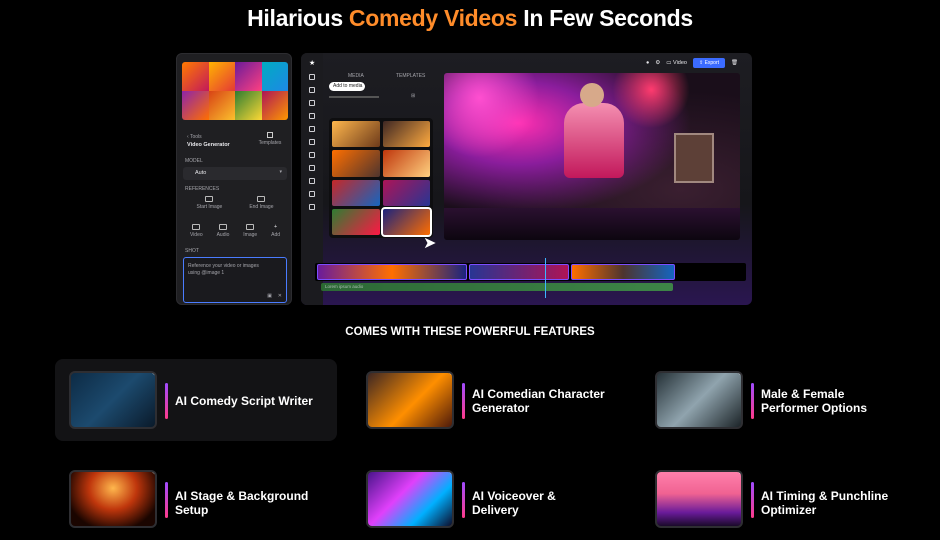 The image size is (940, 540). What do you see at coordinates (433, 18) in the screenshot?
I see `headline-accent: Comedy Videos` at bounding box center [433, 18].